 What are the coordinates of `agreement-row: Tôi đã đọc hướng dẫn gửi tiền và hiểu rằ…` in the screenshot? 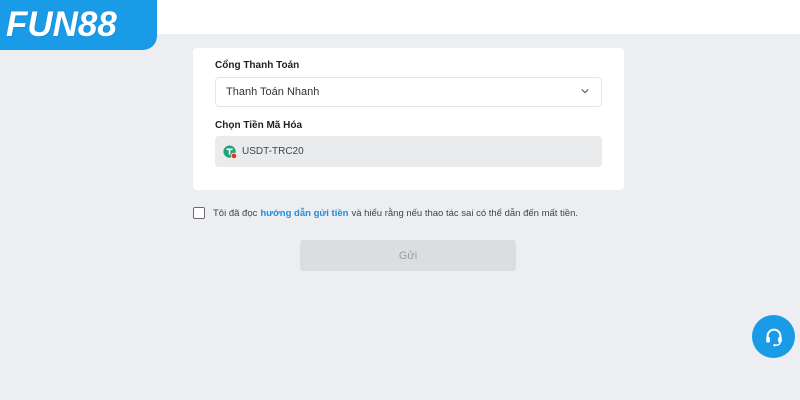 It's located at (385, 213).